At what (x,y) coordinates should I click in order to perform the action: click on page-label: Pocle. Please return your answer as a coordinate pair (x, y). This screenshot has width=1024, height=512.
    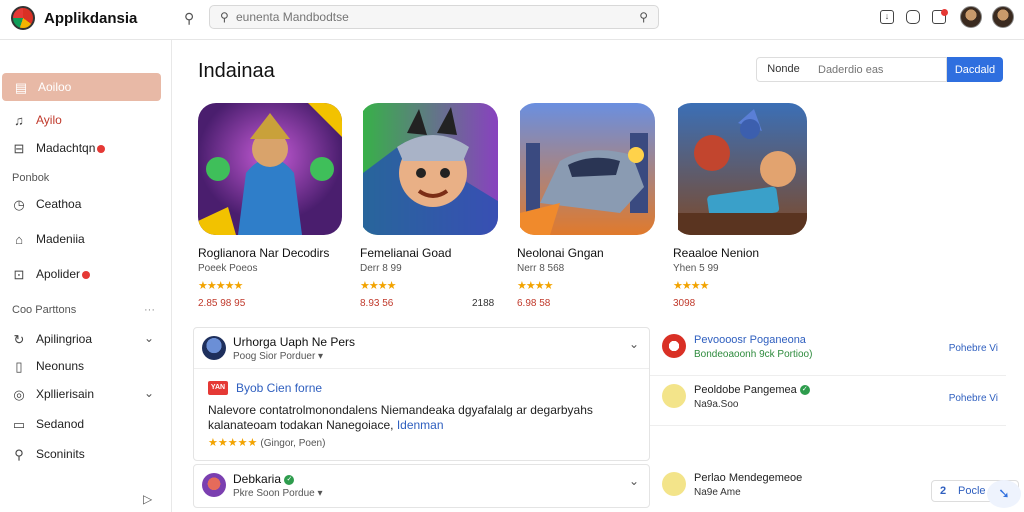
    Looking at the image, I should click on (972, 491).